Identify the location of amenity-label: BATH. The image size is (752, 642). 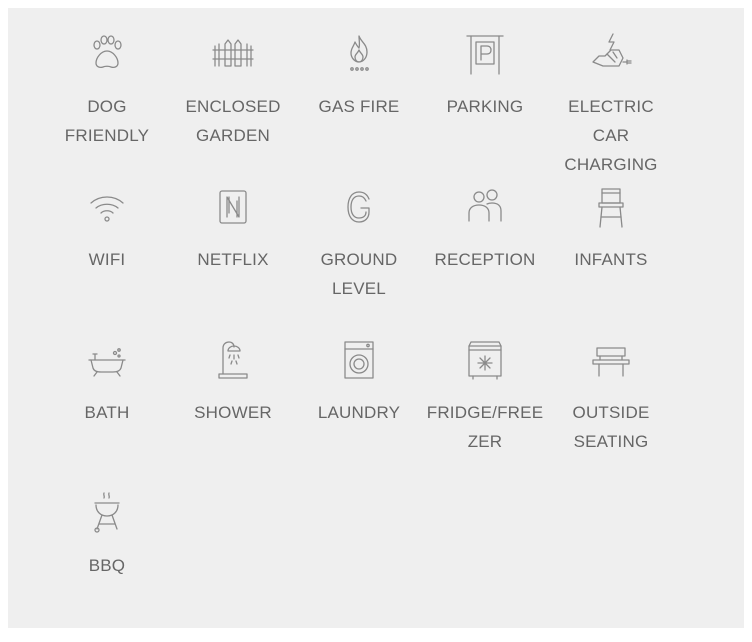
(107, 412).